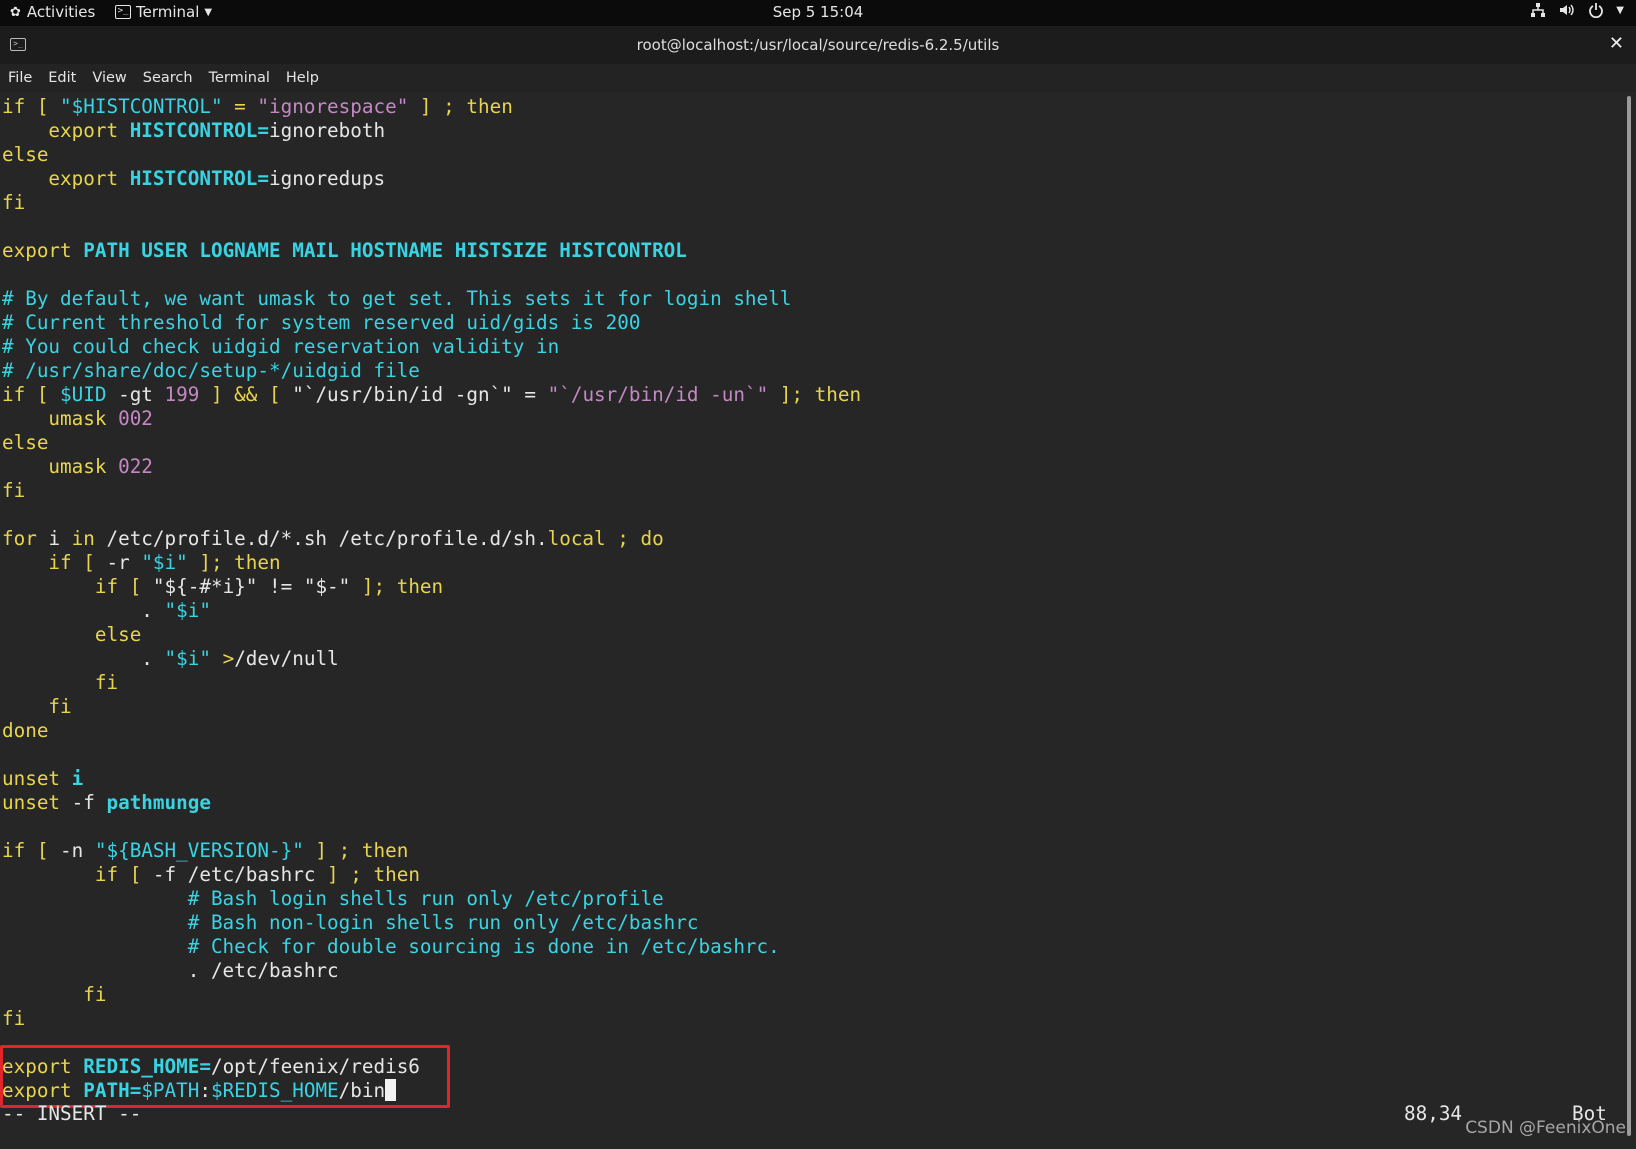  Describe the element at coordinates (109, 78) in the screenshot. I see `menu-view: View` at that location.